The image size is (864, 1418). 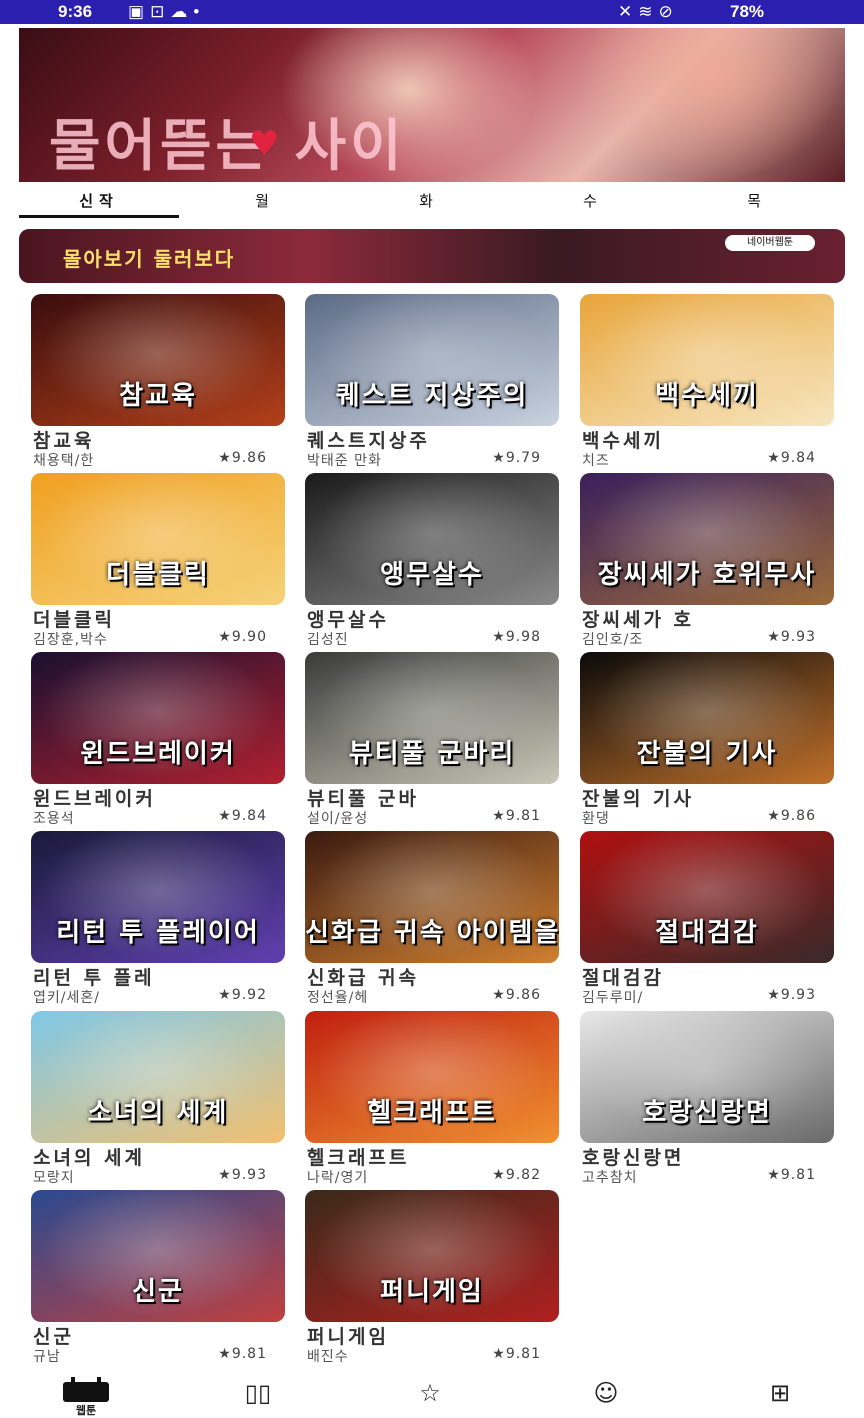 What do you see at coordinates (264, 144) in the screenshot?
I see `heart-icon: ♥` at bounding box center [264, 144].